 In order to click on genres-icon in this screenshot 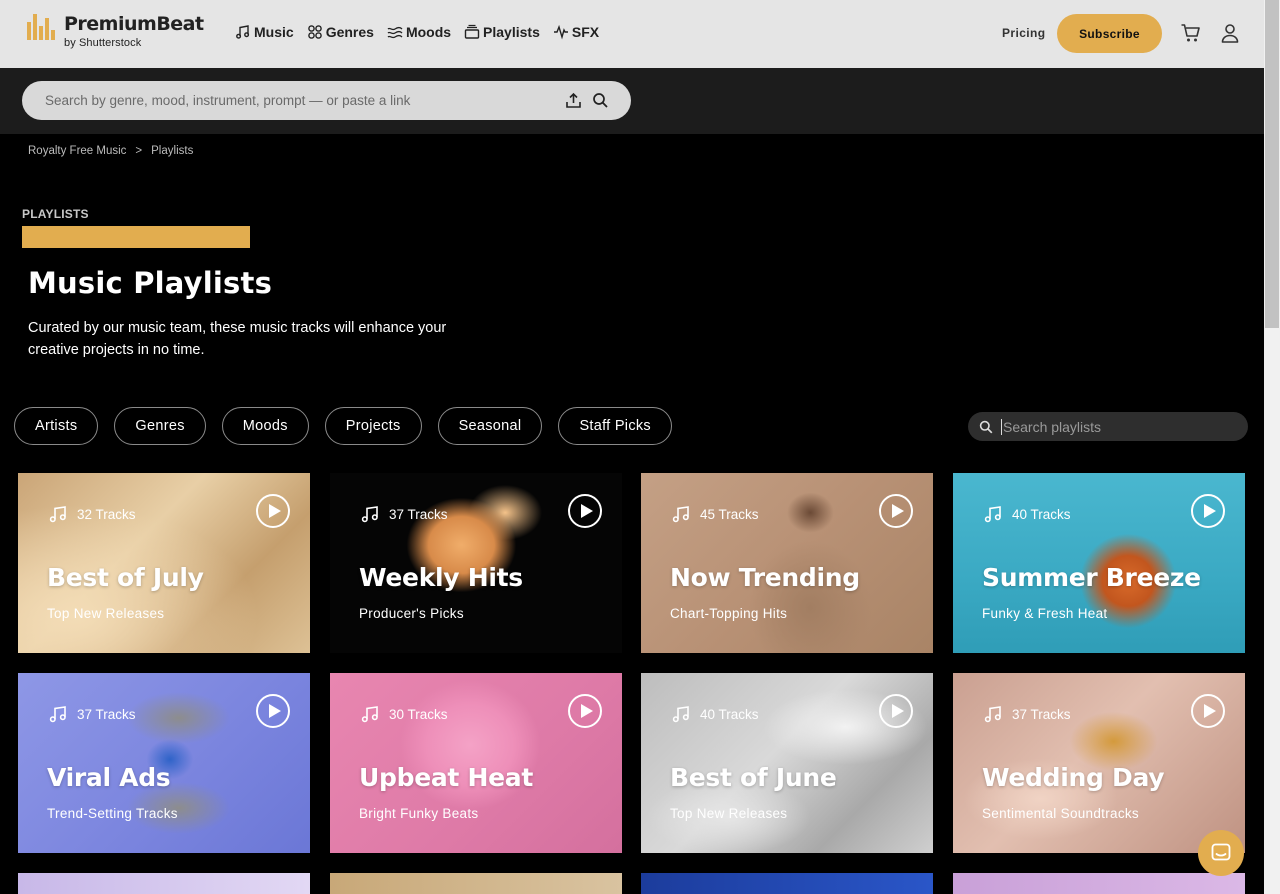, I will do `click(314, 32)`.